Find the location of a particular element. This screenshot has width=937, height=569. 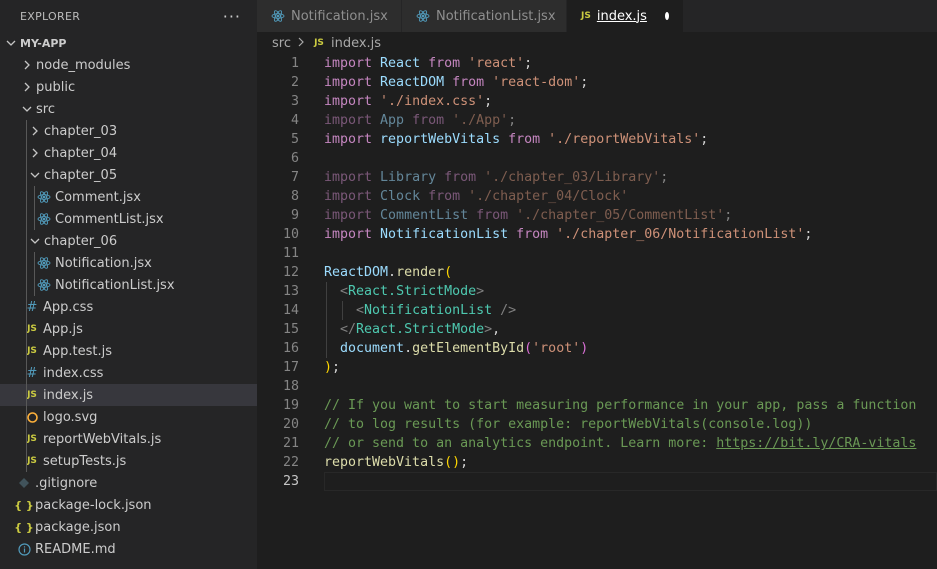

code-token: ReactDOM is located at coordinates (416, 82).